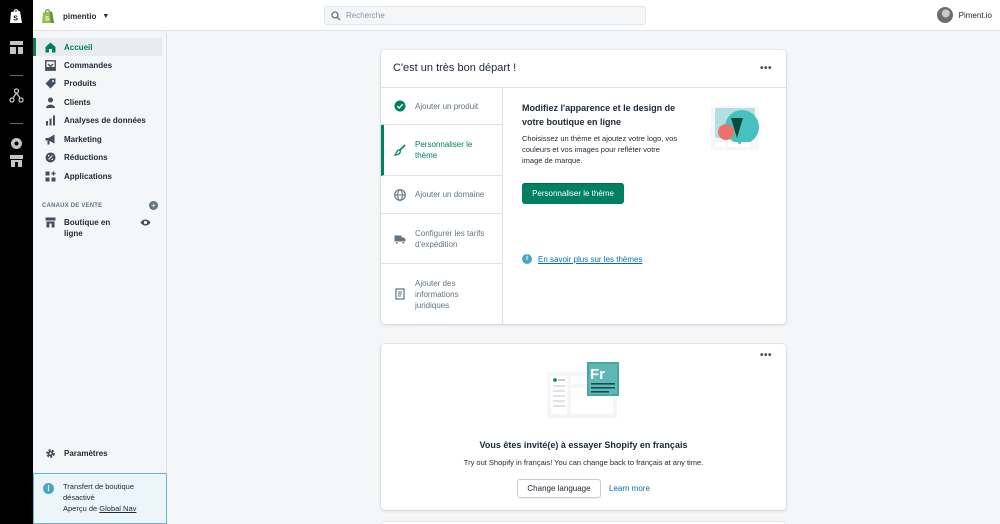 Image resolution: width=1000 pixels, height=524 pixels. I want to click on document-icon, so click(400, 294).